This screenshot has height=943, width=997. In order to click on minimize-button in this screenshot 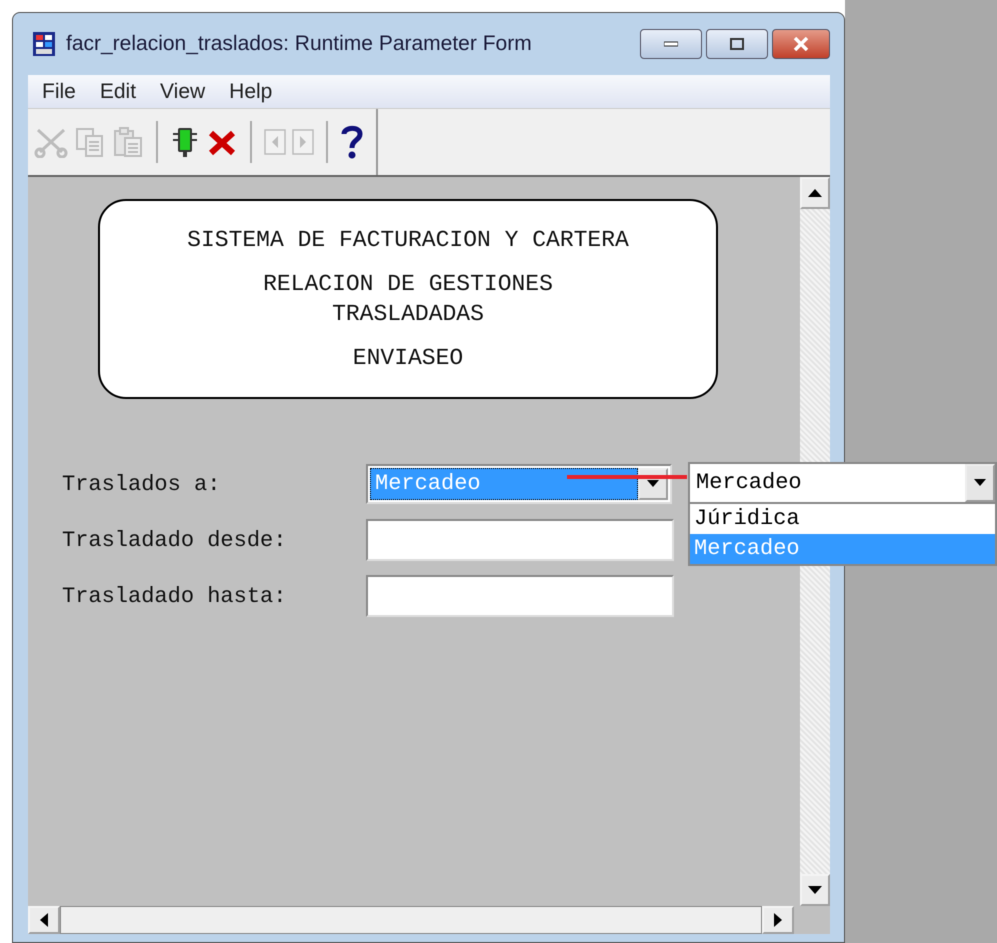, I will do `click(671, 44)`.